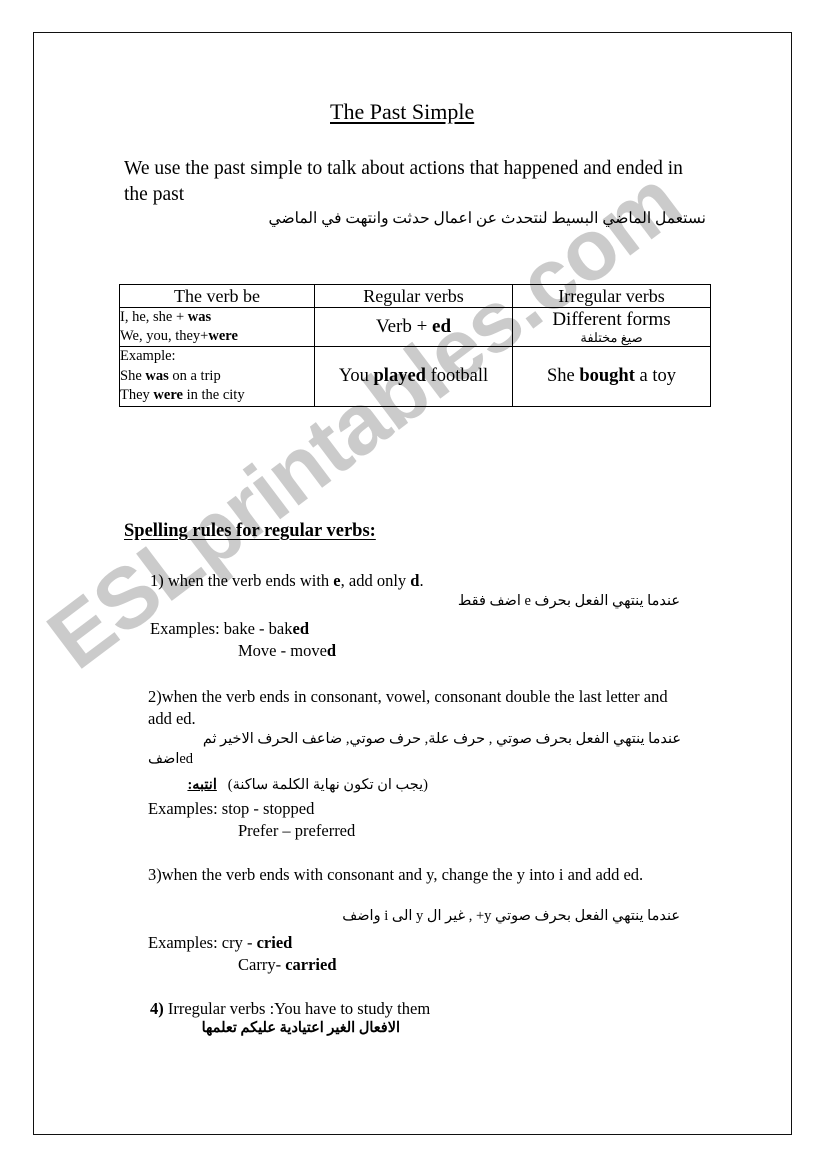 Image resolution: width=821 pixels, height=1169 pixels. What do you see at coordinates (568, 601) in the screenshot?
I see `rule-1-arabic: عندما ينتهي الفعل بحرف e اضف فقط` at bounding box center [568, 601].